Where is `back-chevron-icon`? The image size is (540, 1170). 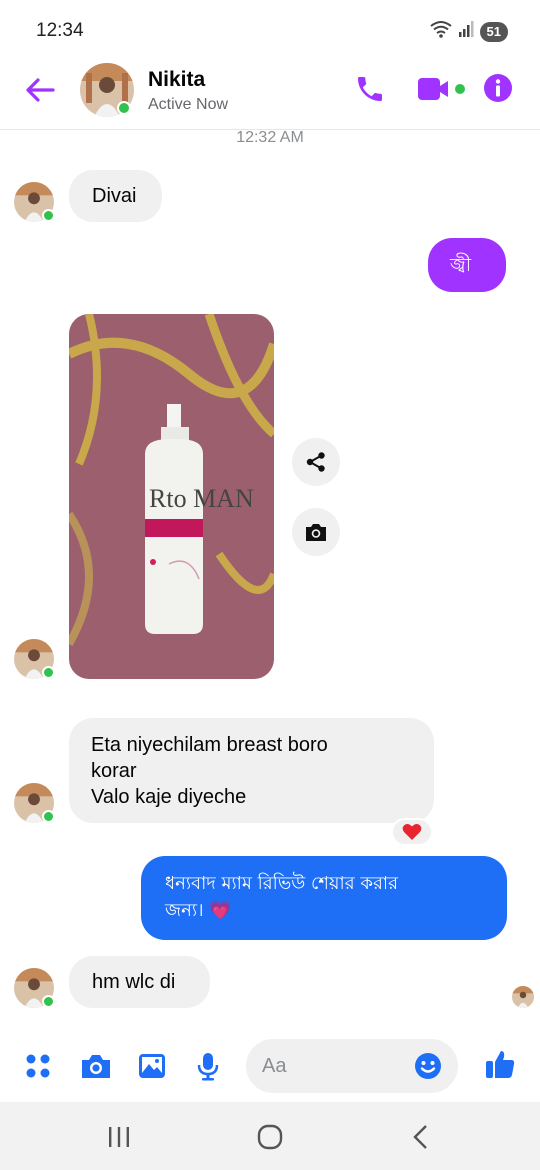 back-chevron-icon is located at coordinates (420, 1137).